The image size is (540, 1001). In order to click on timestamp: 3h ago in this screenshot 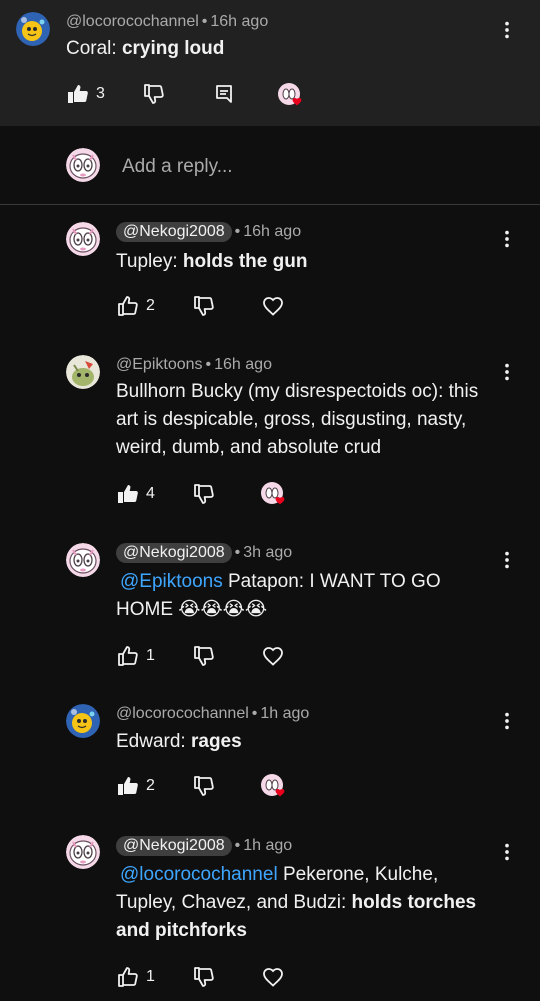, I will do `click(268, 552)`.